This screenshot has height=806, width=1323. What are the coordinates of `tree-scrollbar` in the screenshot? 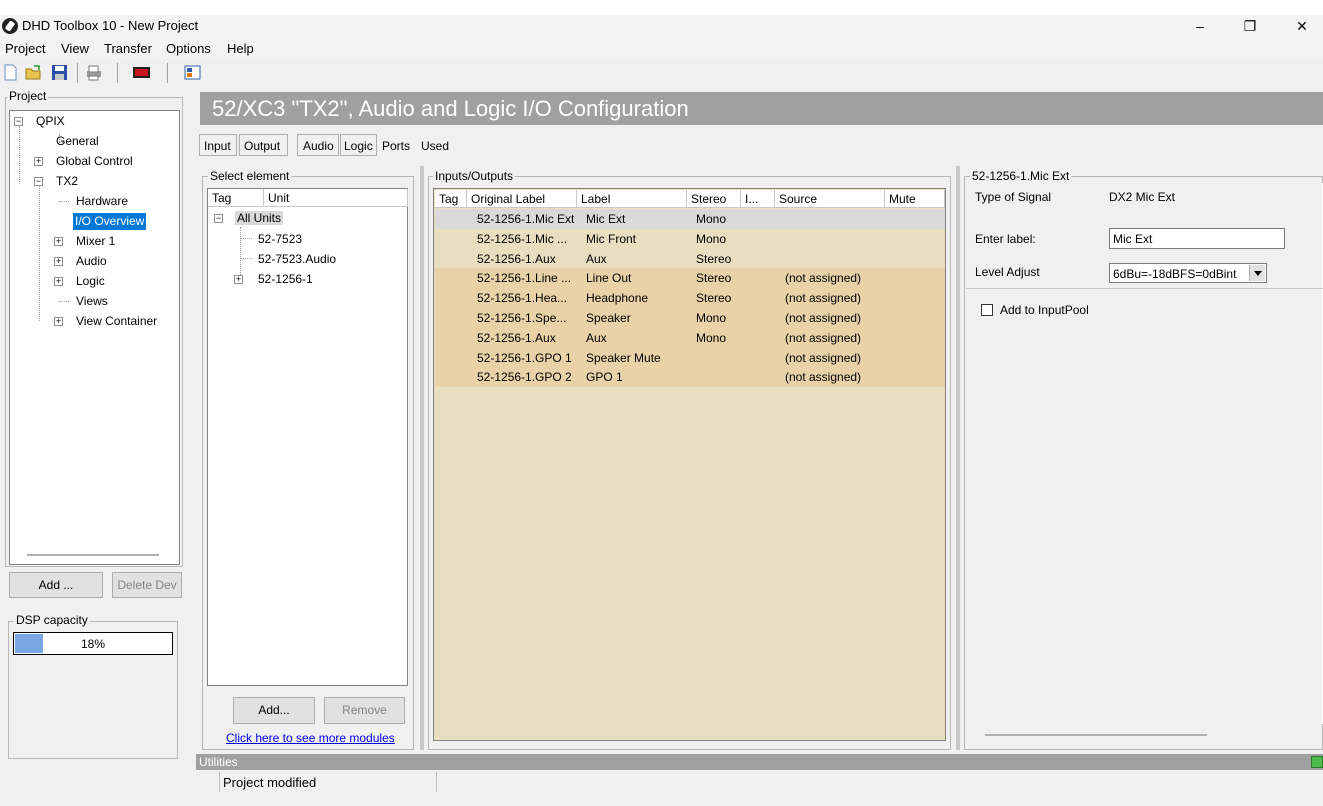 It's located at (93, 555).